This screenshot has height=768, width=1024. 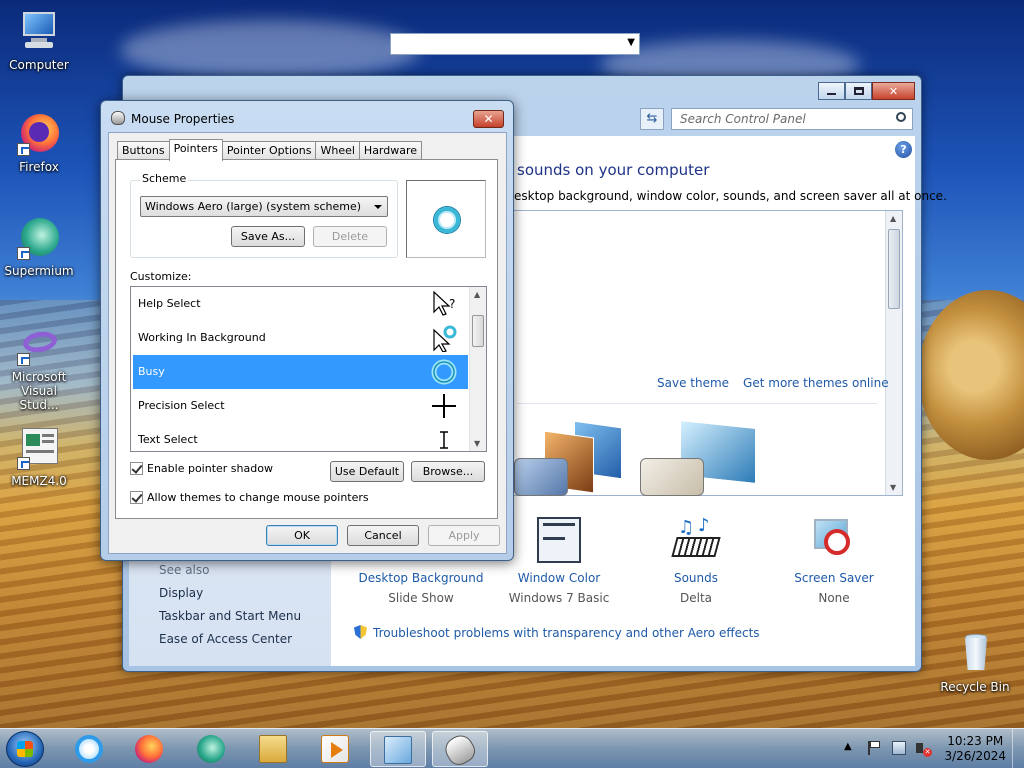 I want to click on help-icon: ?, so click(x=903, y=149).